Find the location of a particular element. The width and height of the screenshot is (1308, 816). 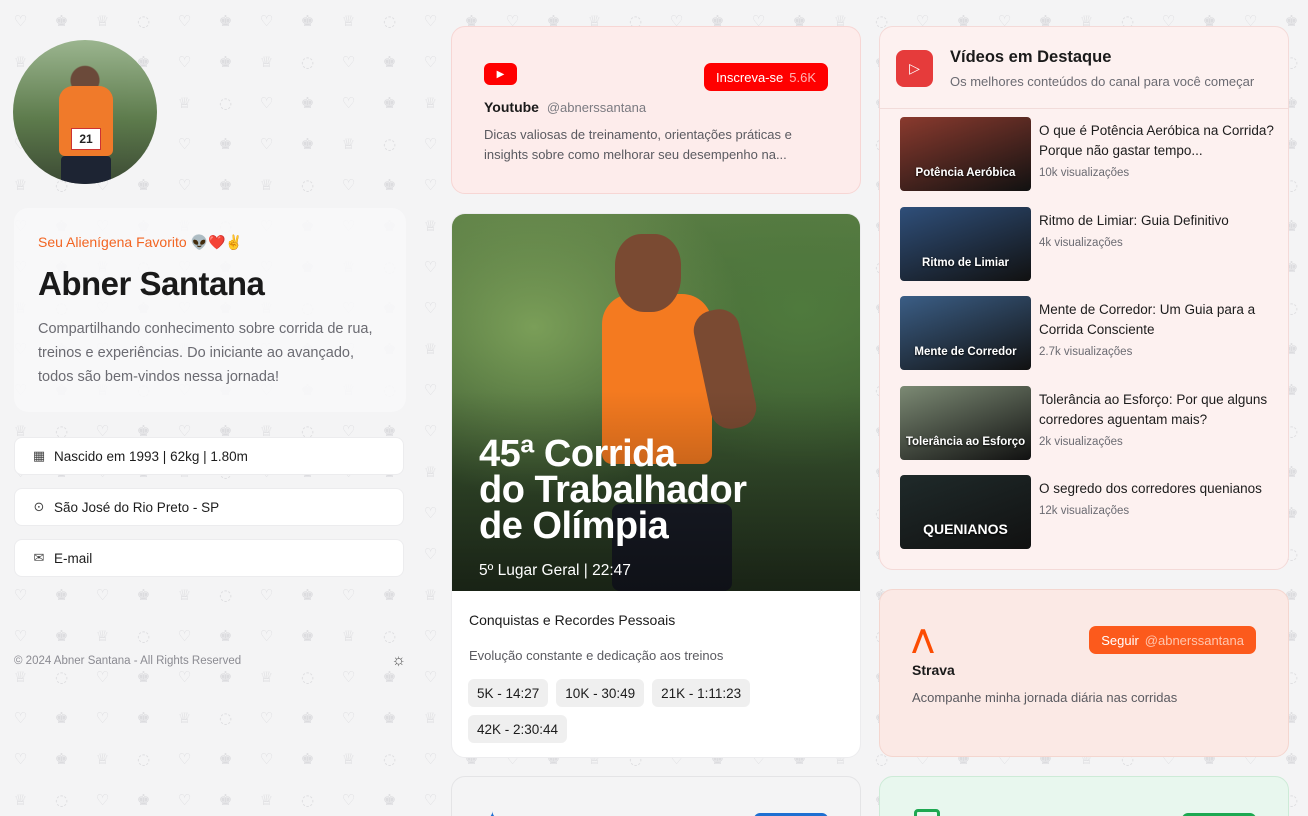

email-link: ✉ E-mail is located at coordinates (209, 558).